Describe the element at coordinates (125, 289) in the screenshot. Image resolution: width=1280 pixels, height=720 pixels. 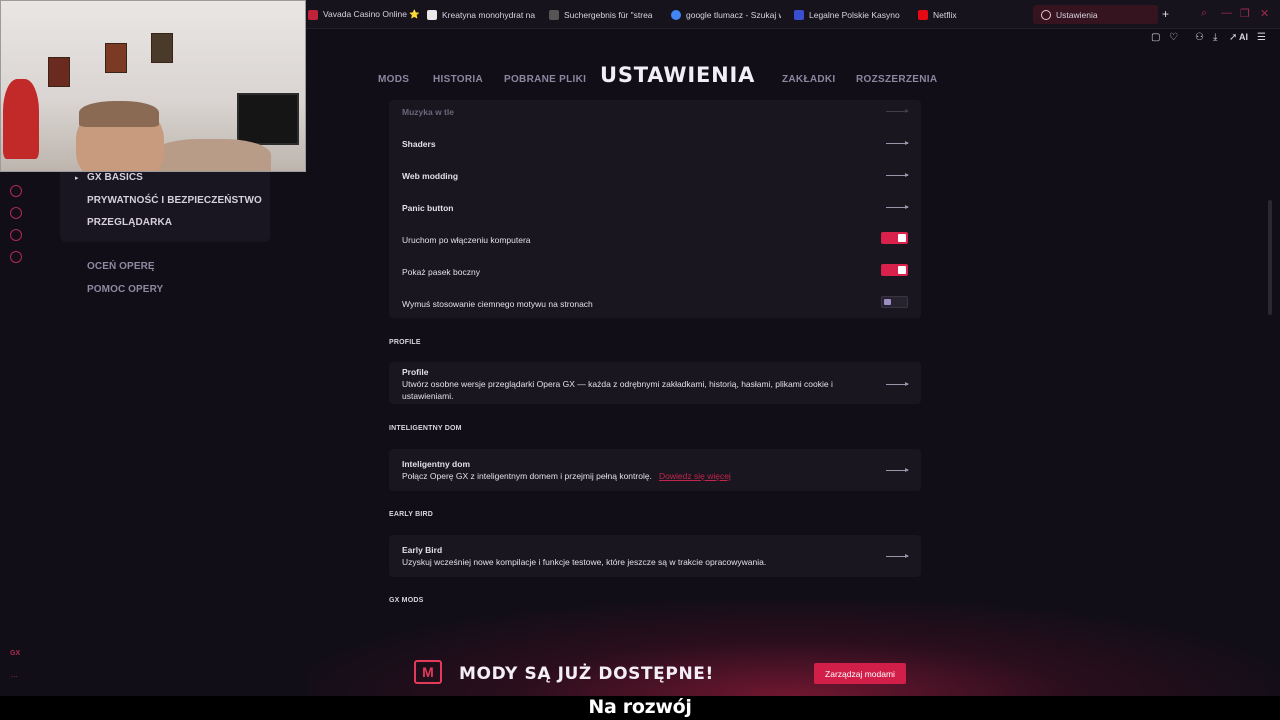
I see `sidenav-opera-help: POMOC OPERY` at that location.